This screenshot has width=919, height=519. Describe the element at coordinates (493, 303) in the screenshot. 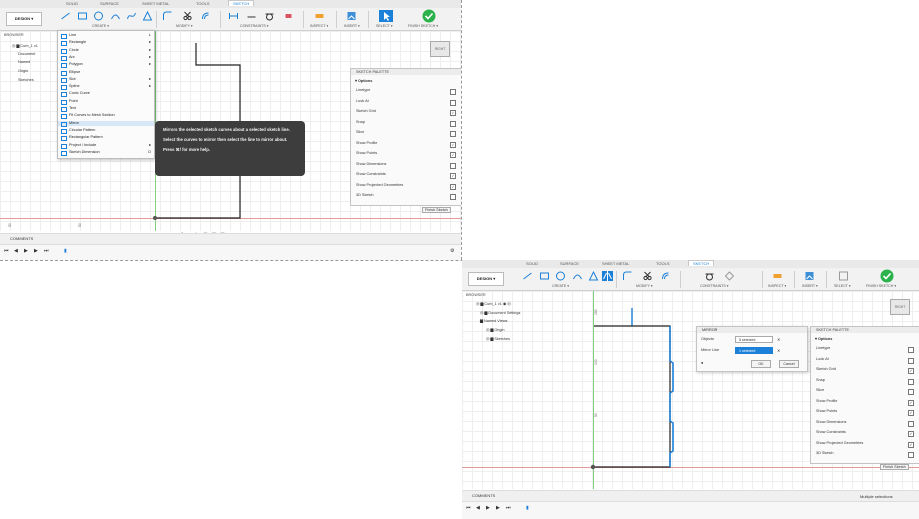

I see `browser-document-root: ◎ ▆ Curb_1 v1 ◉ ◎` at that location.